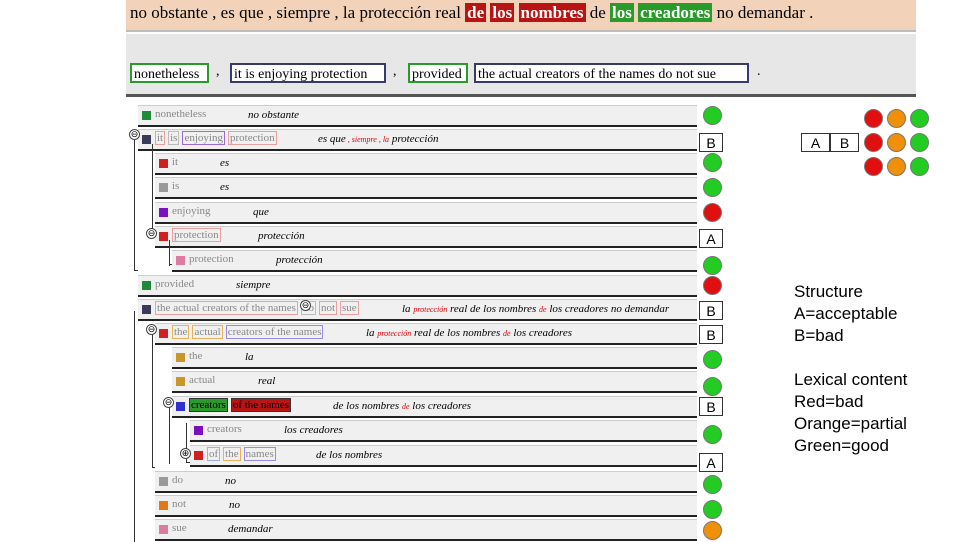 Image resolution: width=960 pixels, height=542 pixels. I want to click on source-highlight: los, so click(502, 12).